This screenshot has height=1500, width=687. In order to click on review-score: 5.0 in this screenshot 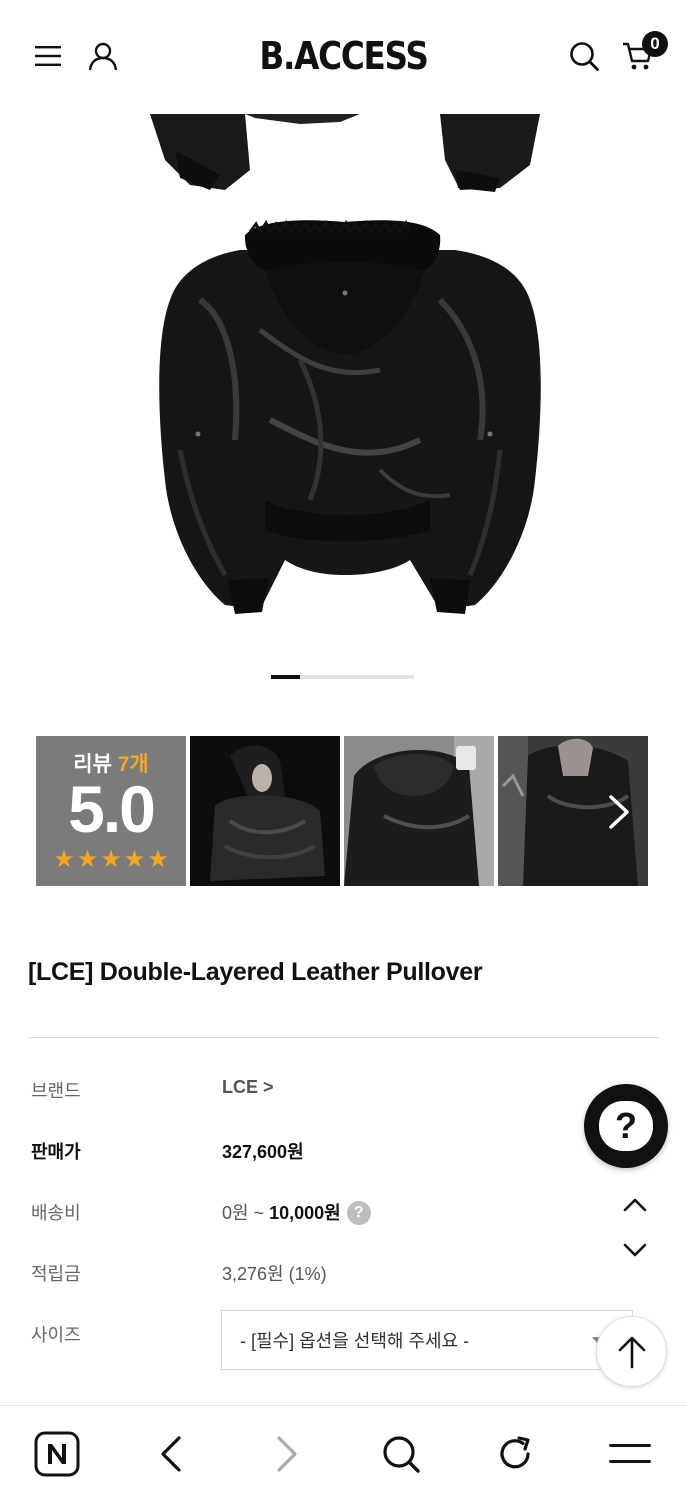, I will do `click(112, 809)`.